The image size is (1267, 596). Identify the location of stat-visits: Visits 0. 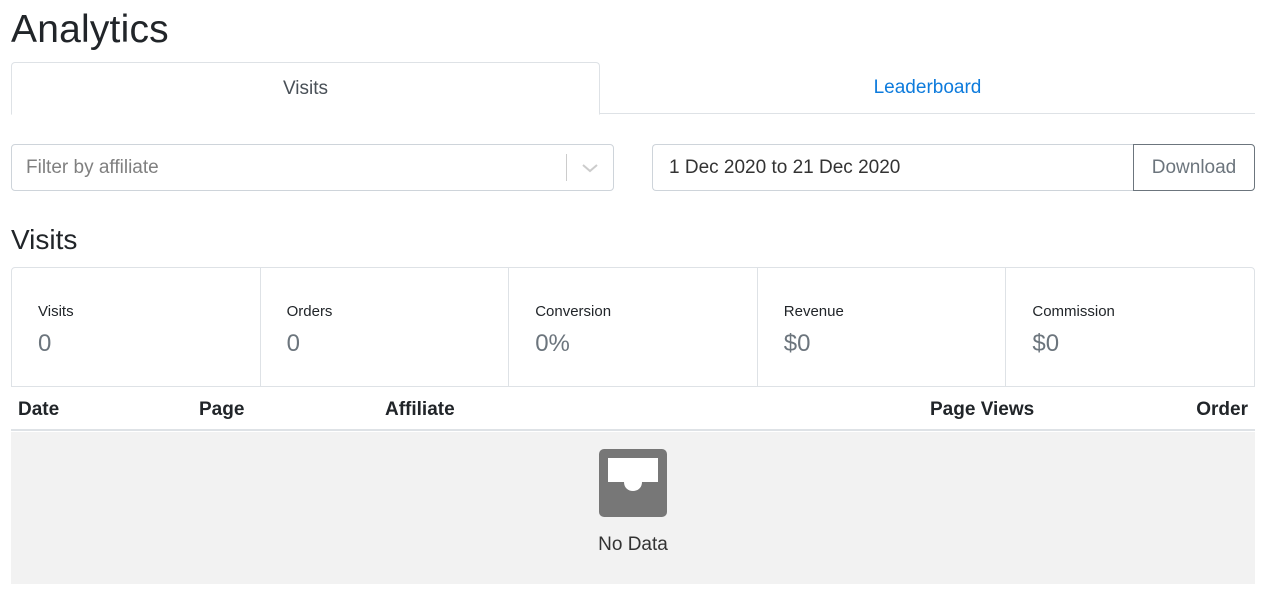
(136, 327).